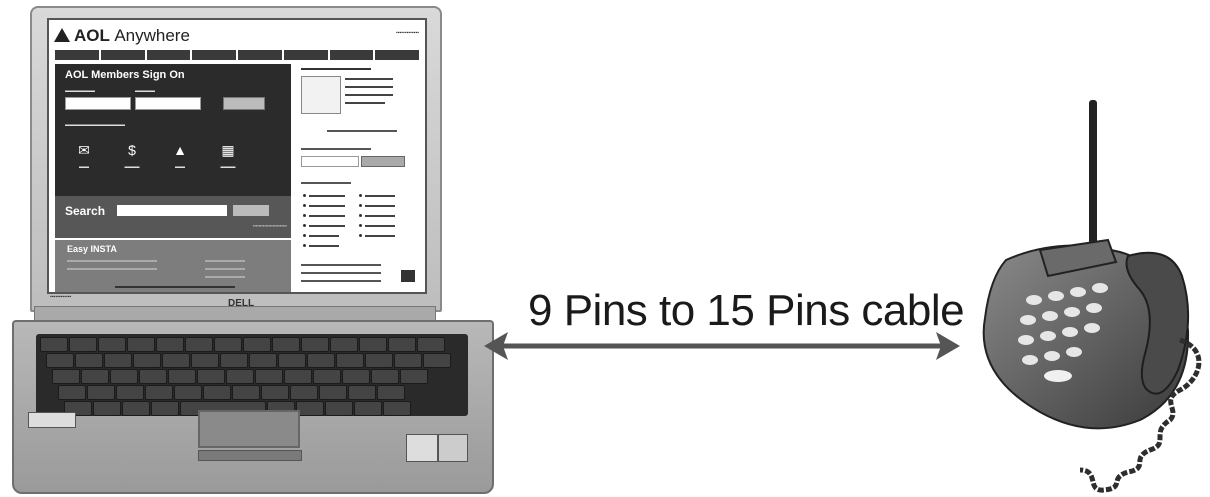  I want to click on antenna-icon, so click(1093, 178).